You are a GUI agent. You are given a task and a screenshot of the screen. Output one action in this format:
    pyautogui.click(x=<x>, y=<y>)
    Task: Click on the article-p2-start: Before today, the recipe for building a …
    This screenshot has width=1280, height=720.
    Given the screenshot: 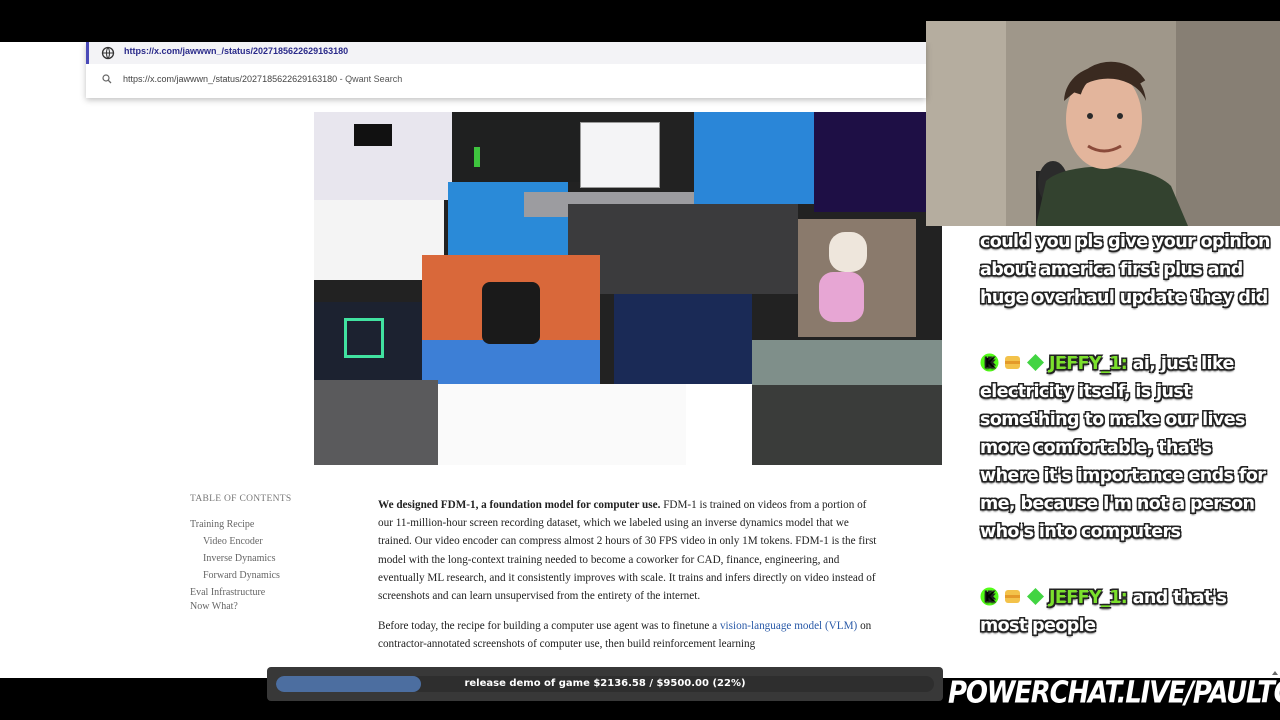 What is the action you would take?
    pyautogui.click(x=549, y=626)
    